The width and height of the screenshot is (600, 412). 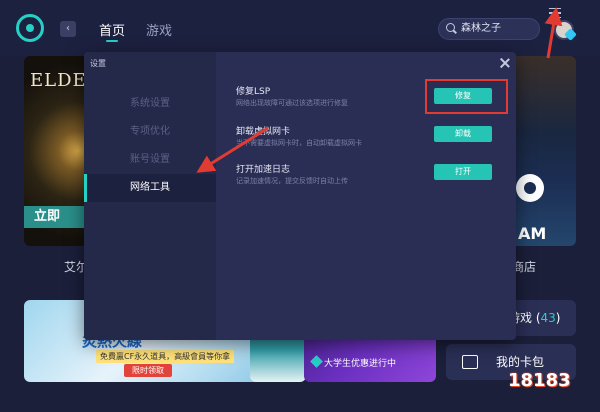 I want to click on banner-claim-button: 限时领取, so click(x=148, y=370).